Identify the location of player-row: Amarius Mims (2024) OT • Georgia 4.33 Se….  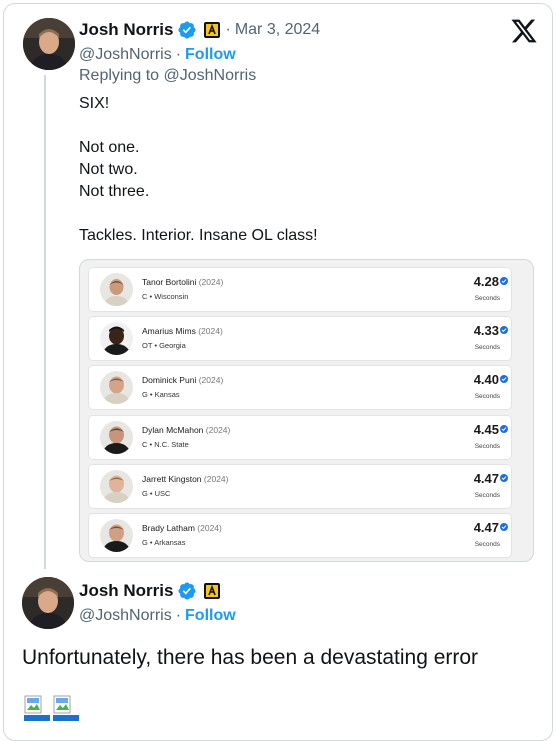
(300, 338).